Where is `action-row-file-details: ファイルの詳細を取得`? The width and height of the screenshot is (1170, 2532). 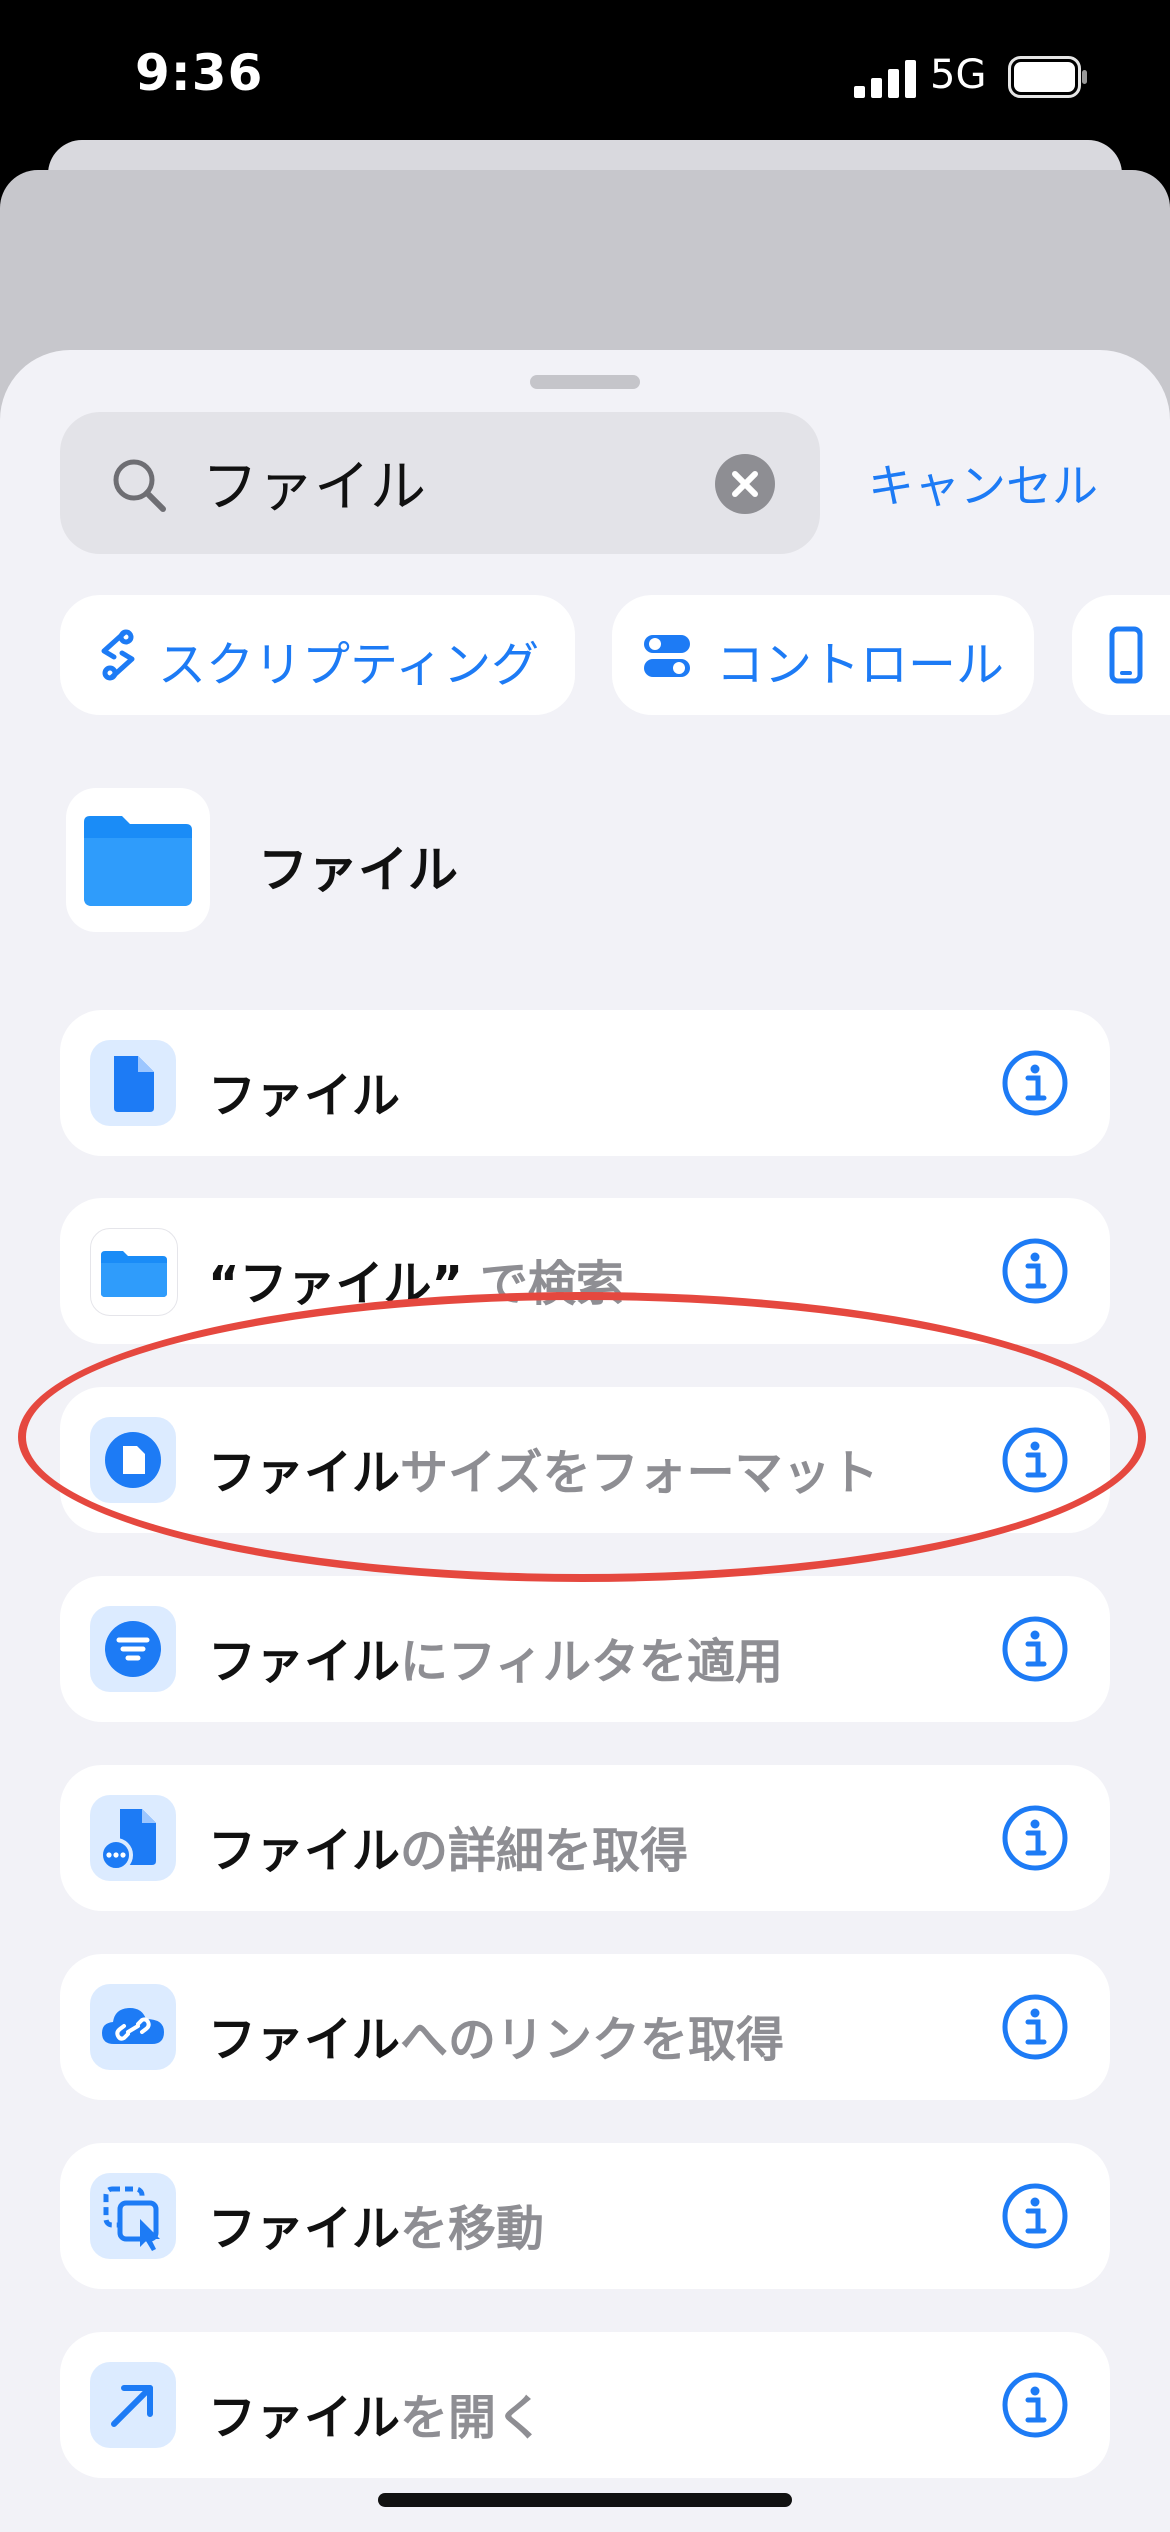 action-row-file-details: ファイルの詳細を取得 is located at coordinates (585, 1838).